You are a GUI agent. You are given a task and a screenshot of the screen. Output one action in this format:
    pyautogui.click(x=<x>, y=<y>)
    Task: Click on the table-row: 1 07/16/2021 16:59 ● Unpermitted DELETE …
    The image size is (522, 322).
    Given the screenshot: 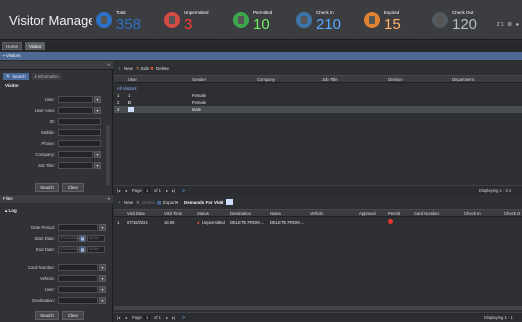 What is the action you would take?
    pyautogui.click(x=318, y=222)
    